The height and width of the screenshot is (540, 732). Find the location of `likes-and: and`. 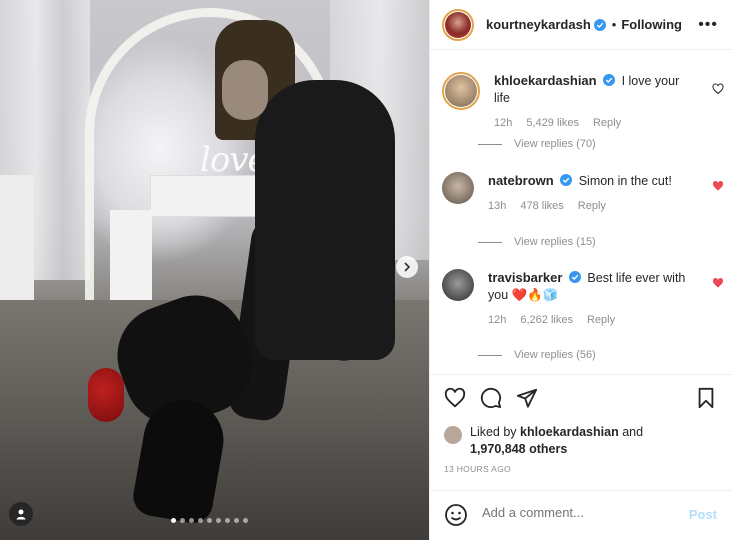

likes-and: and is located at coordinates (633, 432).